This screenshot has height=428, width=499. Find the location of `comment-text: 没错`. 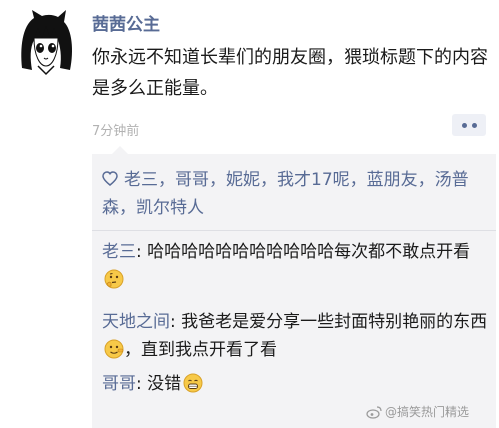

comment-text: 没错 is located at coordinates (164, 384).